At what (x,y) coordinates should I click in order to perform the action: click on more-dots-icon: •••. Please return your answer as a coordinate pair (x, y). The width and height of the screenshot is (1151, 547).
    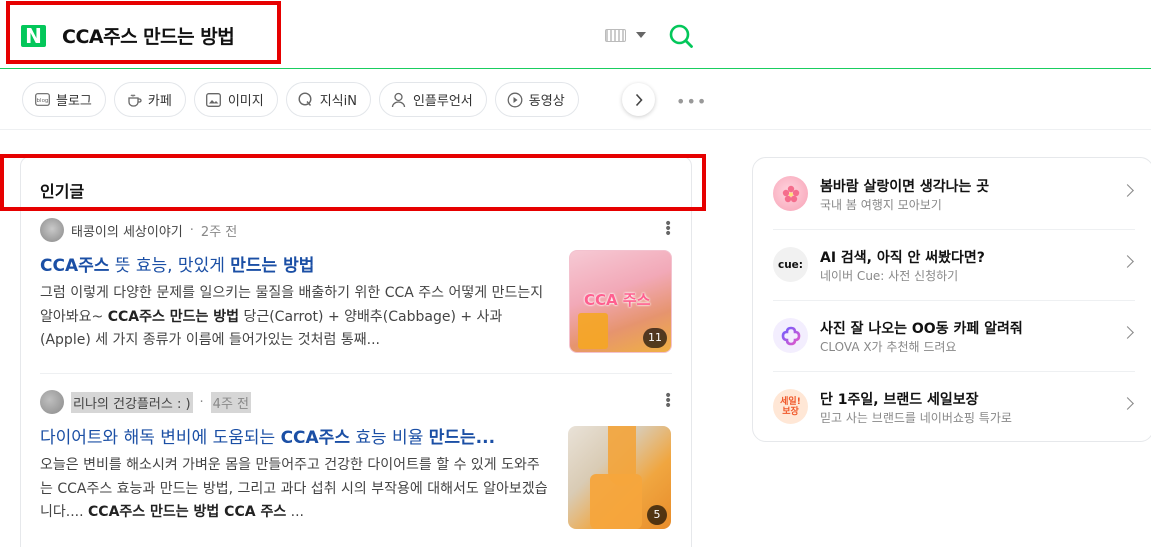
    Looking at the image, I should click on (691, 101).